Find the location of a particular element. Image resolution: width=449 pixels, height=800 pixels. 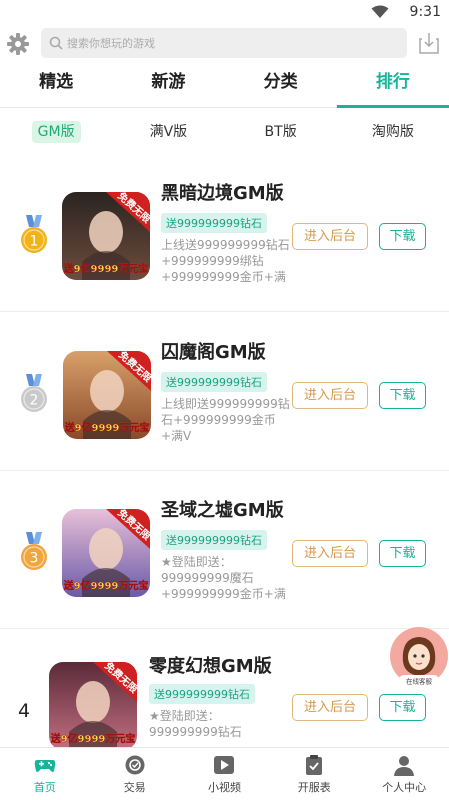

search-input: 搜索你想玩的游戏 is located at coordinates (224, 43).